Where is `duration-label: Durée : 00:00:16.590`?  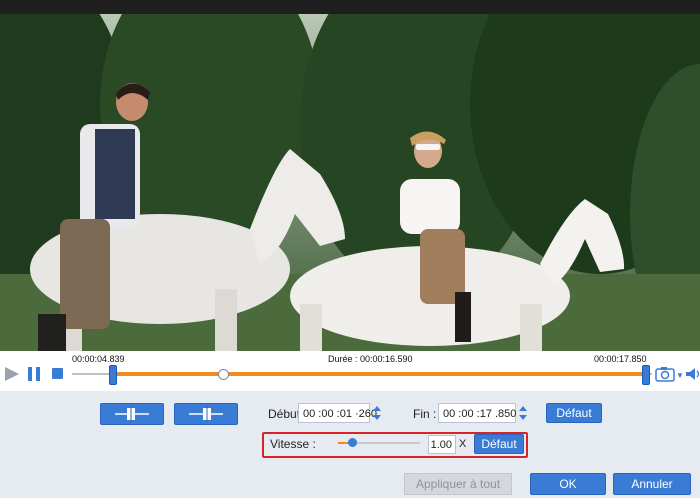 duration-label: Durée : 00:00:16.590 is located at coordinates (370, 359).